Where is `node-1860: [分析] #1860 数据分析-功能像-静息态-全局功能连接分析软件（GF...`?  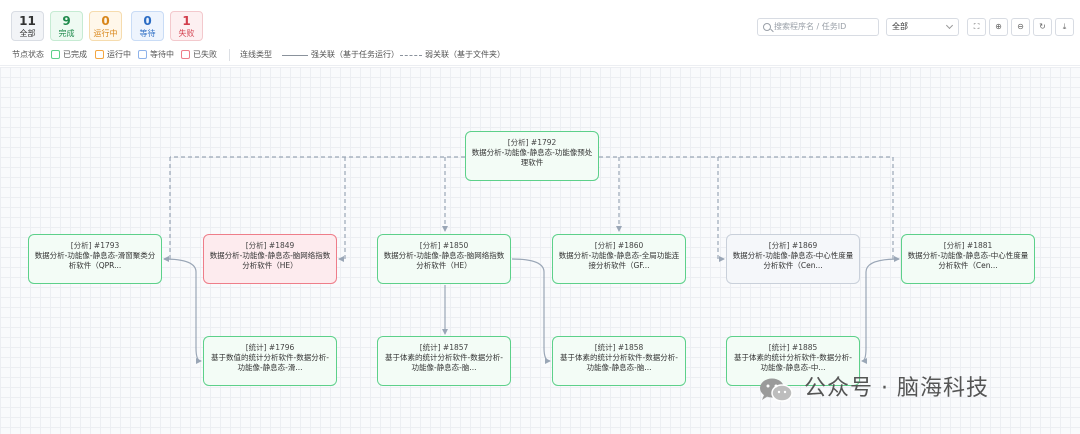
node-1860: [分析] #1860 数据分析-功能像-静息态-全局功能连接分析软件（GF... is located at coordinates (619, 259).